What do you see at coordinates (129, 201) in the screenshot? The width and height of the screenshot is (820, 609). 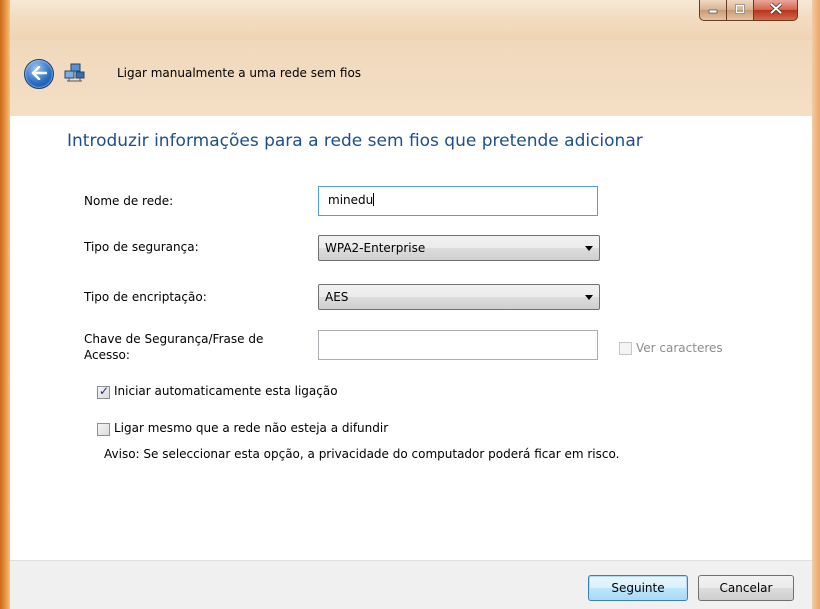 I see `network-name-label: Nome de rede:` at bounding box center [129, 201].